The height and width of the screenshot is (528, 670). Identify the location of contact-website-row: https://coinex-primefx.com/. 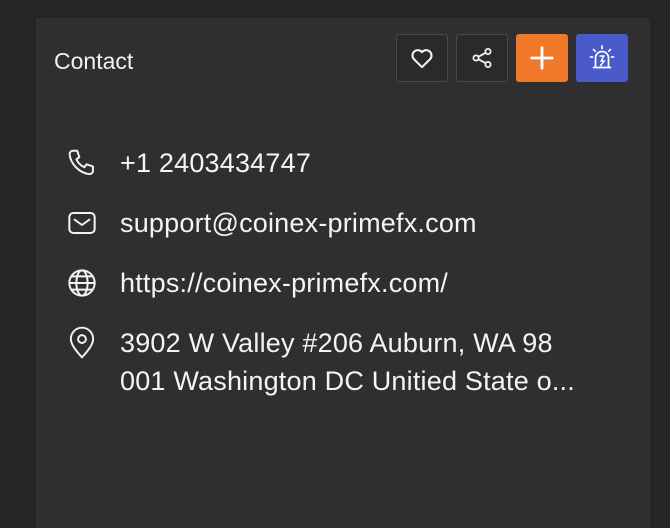
(344, 283).